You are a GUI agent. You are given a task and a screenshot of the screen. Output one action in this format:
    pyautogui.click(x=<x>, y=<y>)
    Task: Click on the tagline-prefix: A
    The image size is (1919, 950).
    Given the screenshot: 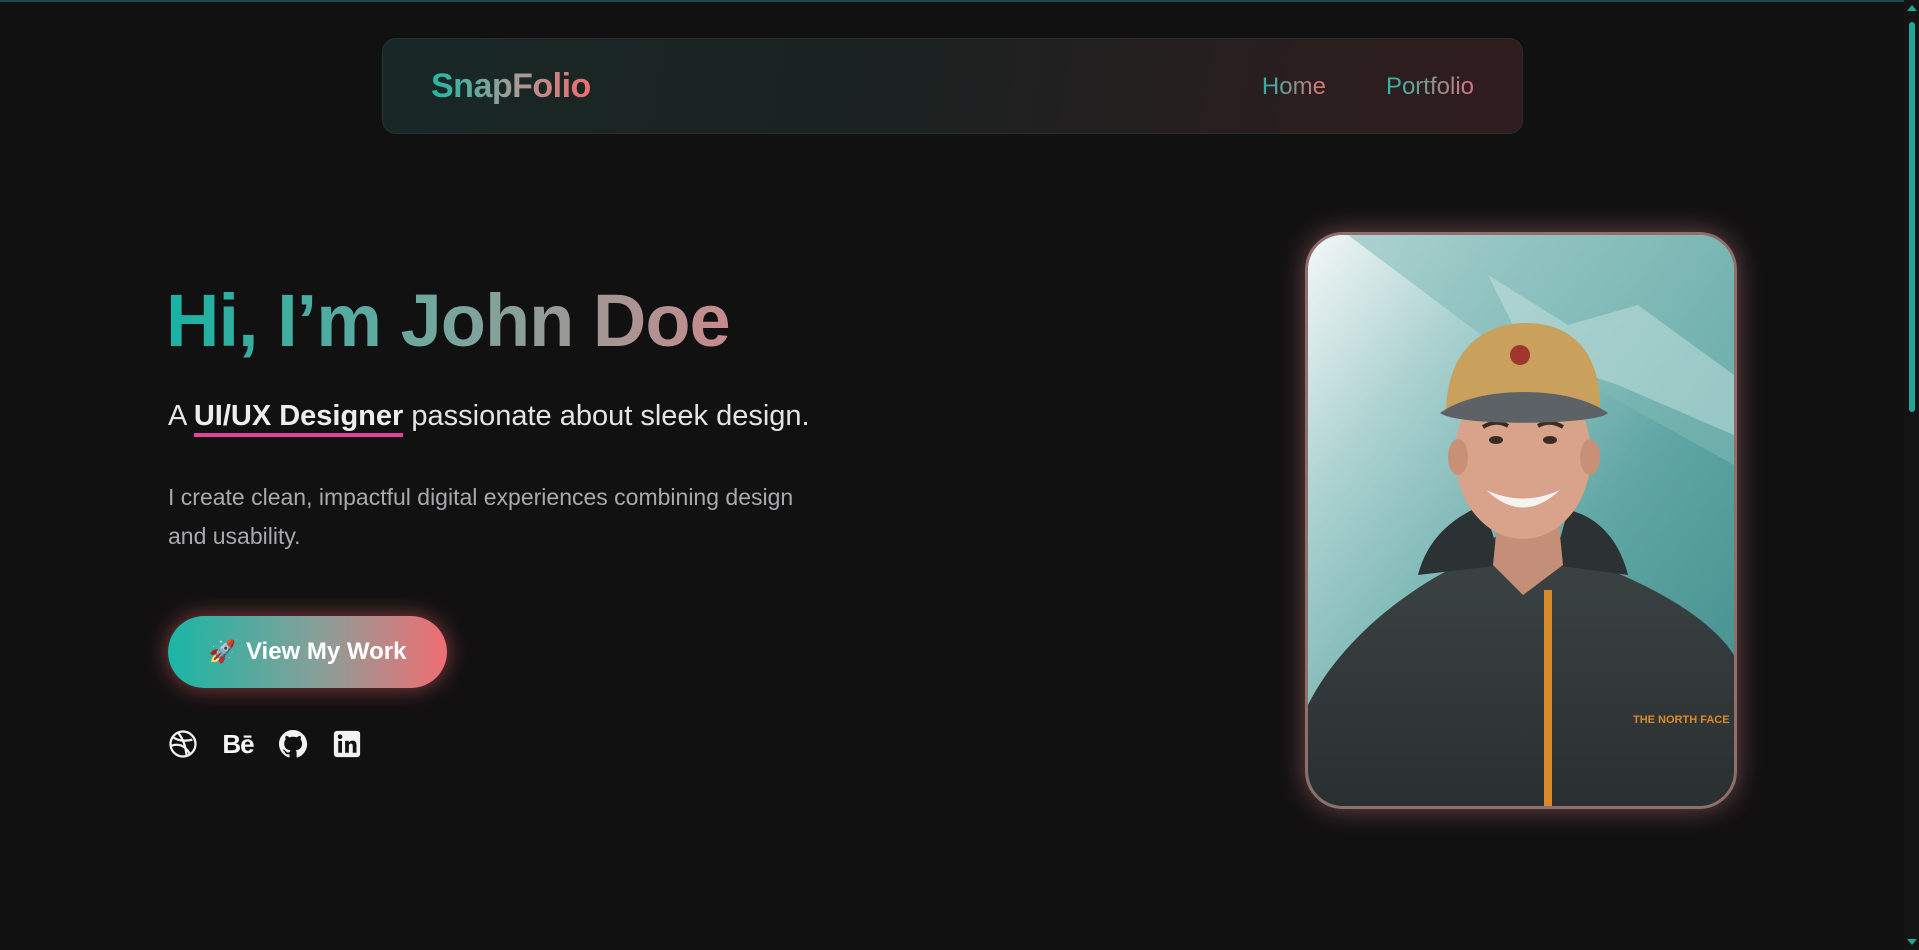 What is the action you would take?
    pyautogui.click(x=181, y=416)
    